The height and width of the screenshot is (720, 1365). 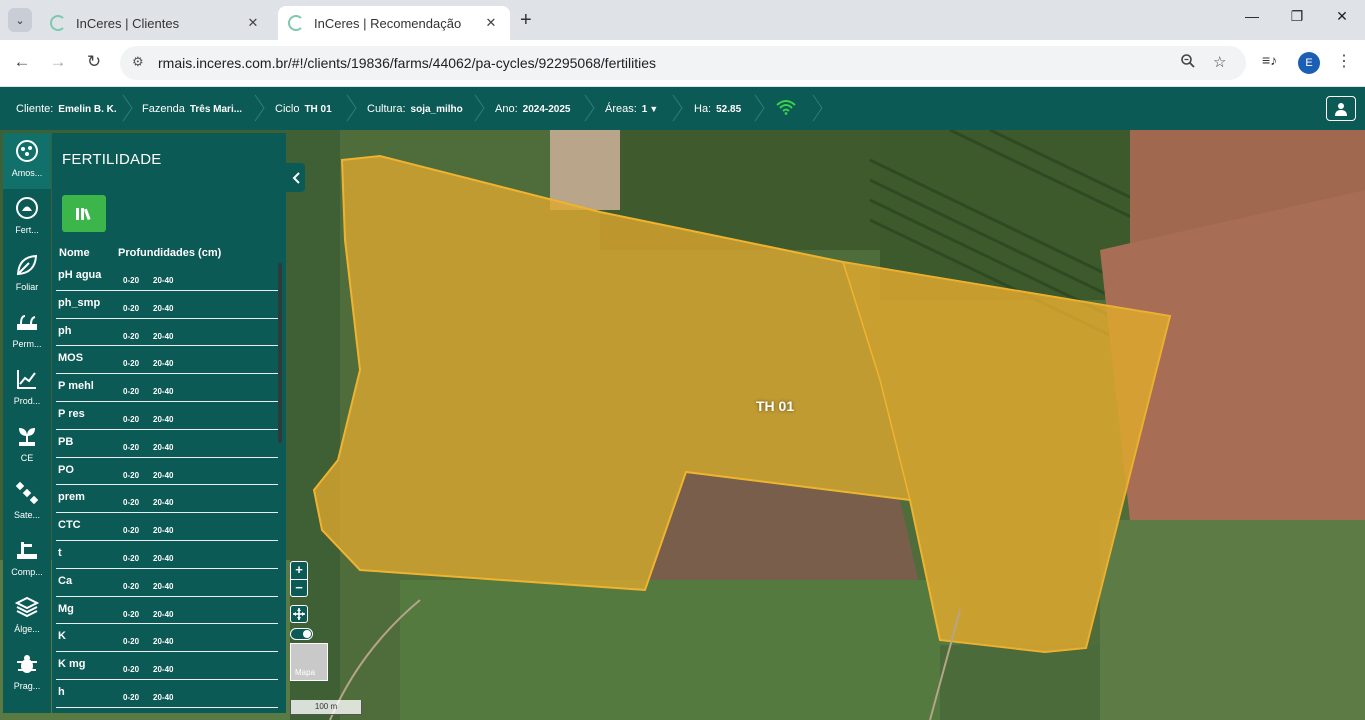 I want to click on basemap-switcher: Mapa, so click(x=309, y=662).